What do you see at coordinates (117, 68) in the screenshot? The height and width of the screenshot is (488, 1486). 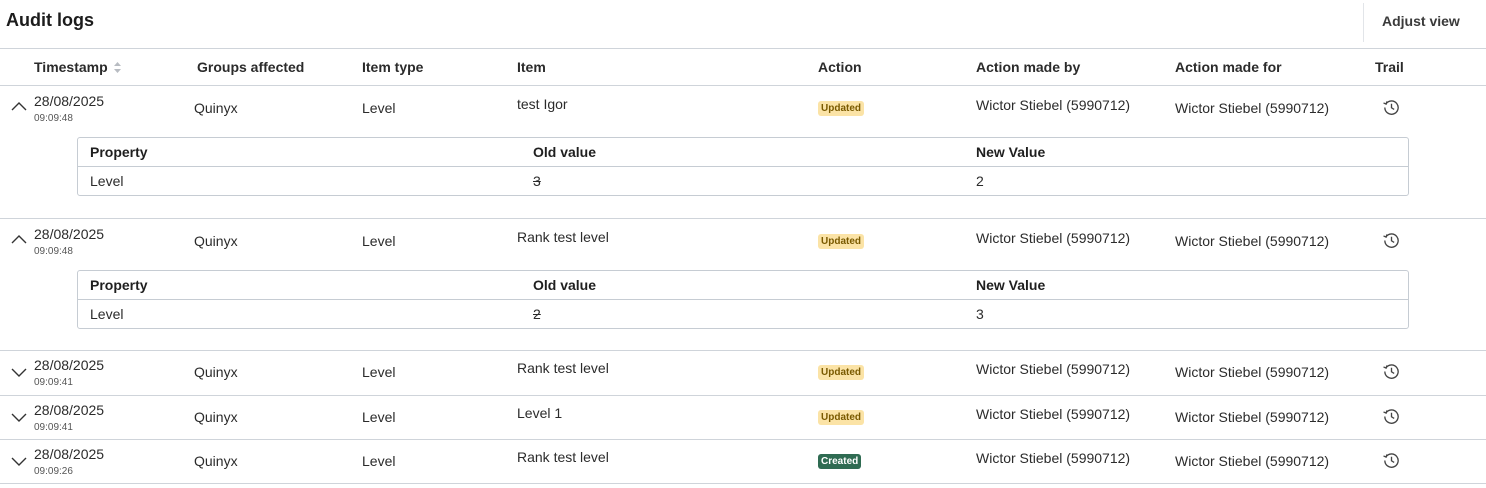 I see `sort-icon` at bounding box center [117, 68].